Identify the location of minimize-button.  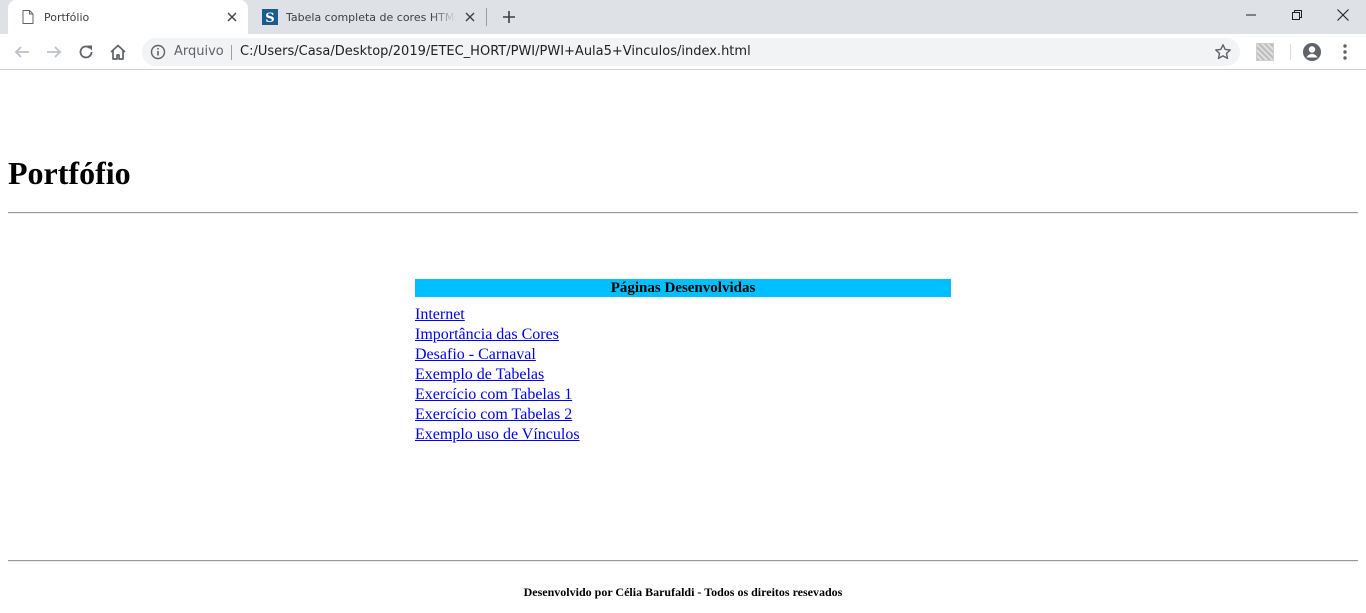
(1251, 15).